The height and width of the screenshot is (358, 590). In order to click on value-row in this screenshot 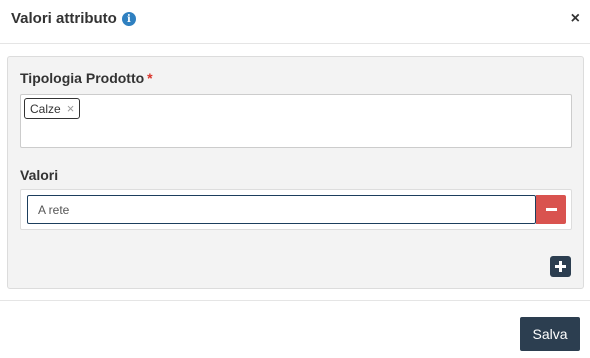, I will do `click(296, 209)`.